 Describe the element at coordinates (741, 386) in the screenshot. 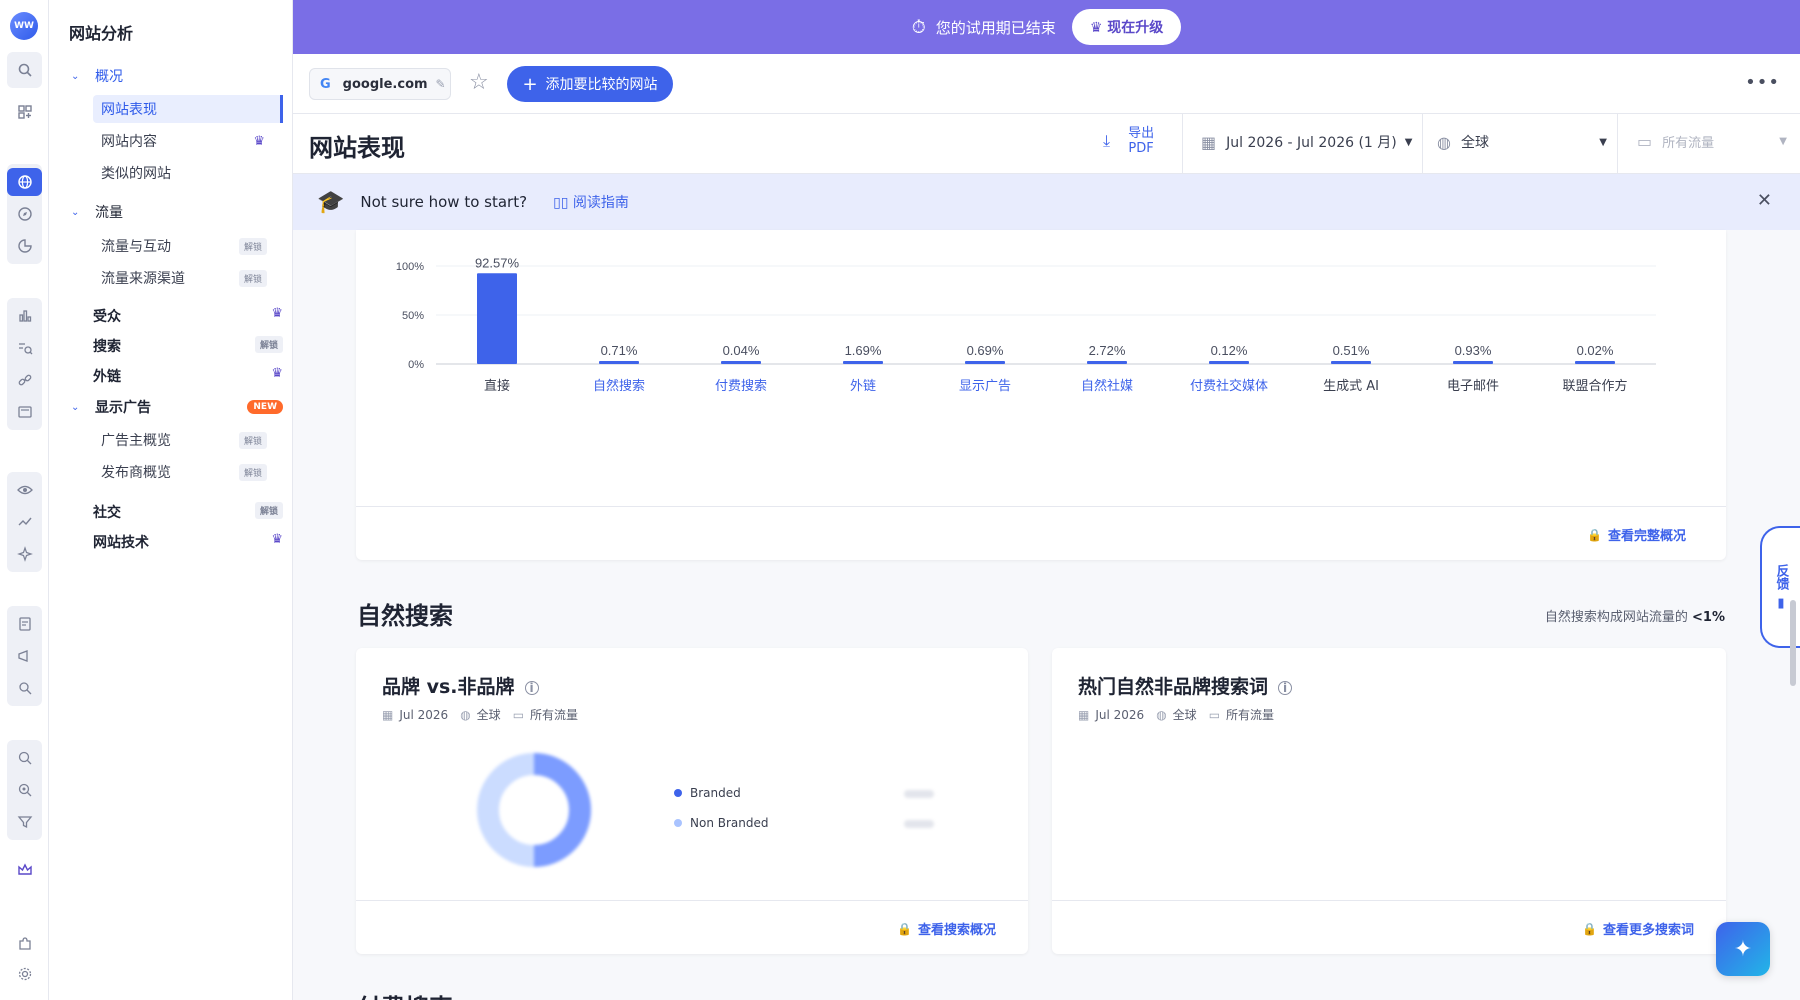

I see `category-label: 付费搜索` at that location.